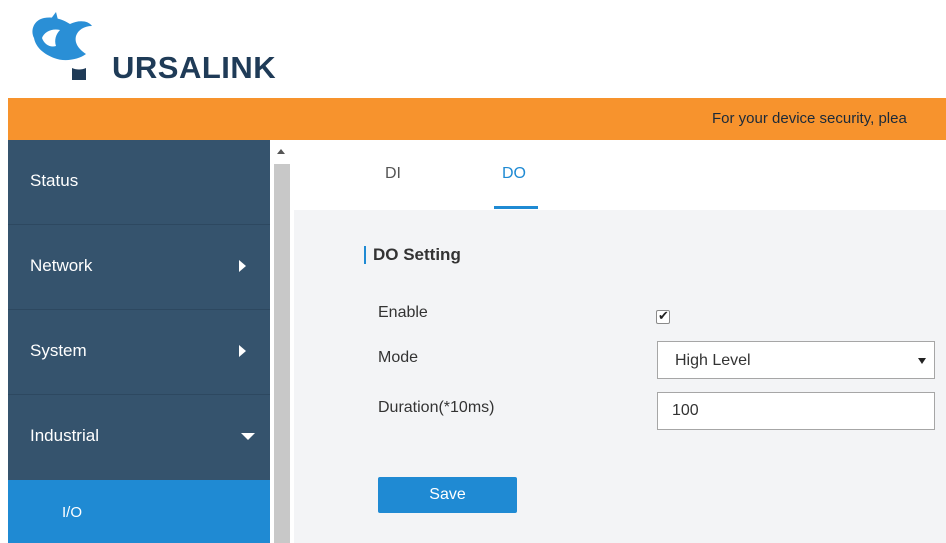  What do you see at coordinates (796, 360) in the screenshot?
I see `mode-select: High Level` at bounding box center [796, 360].